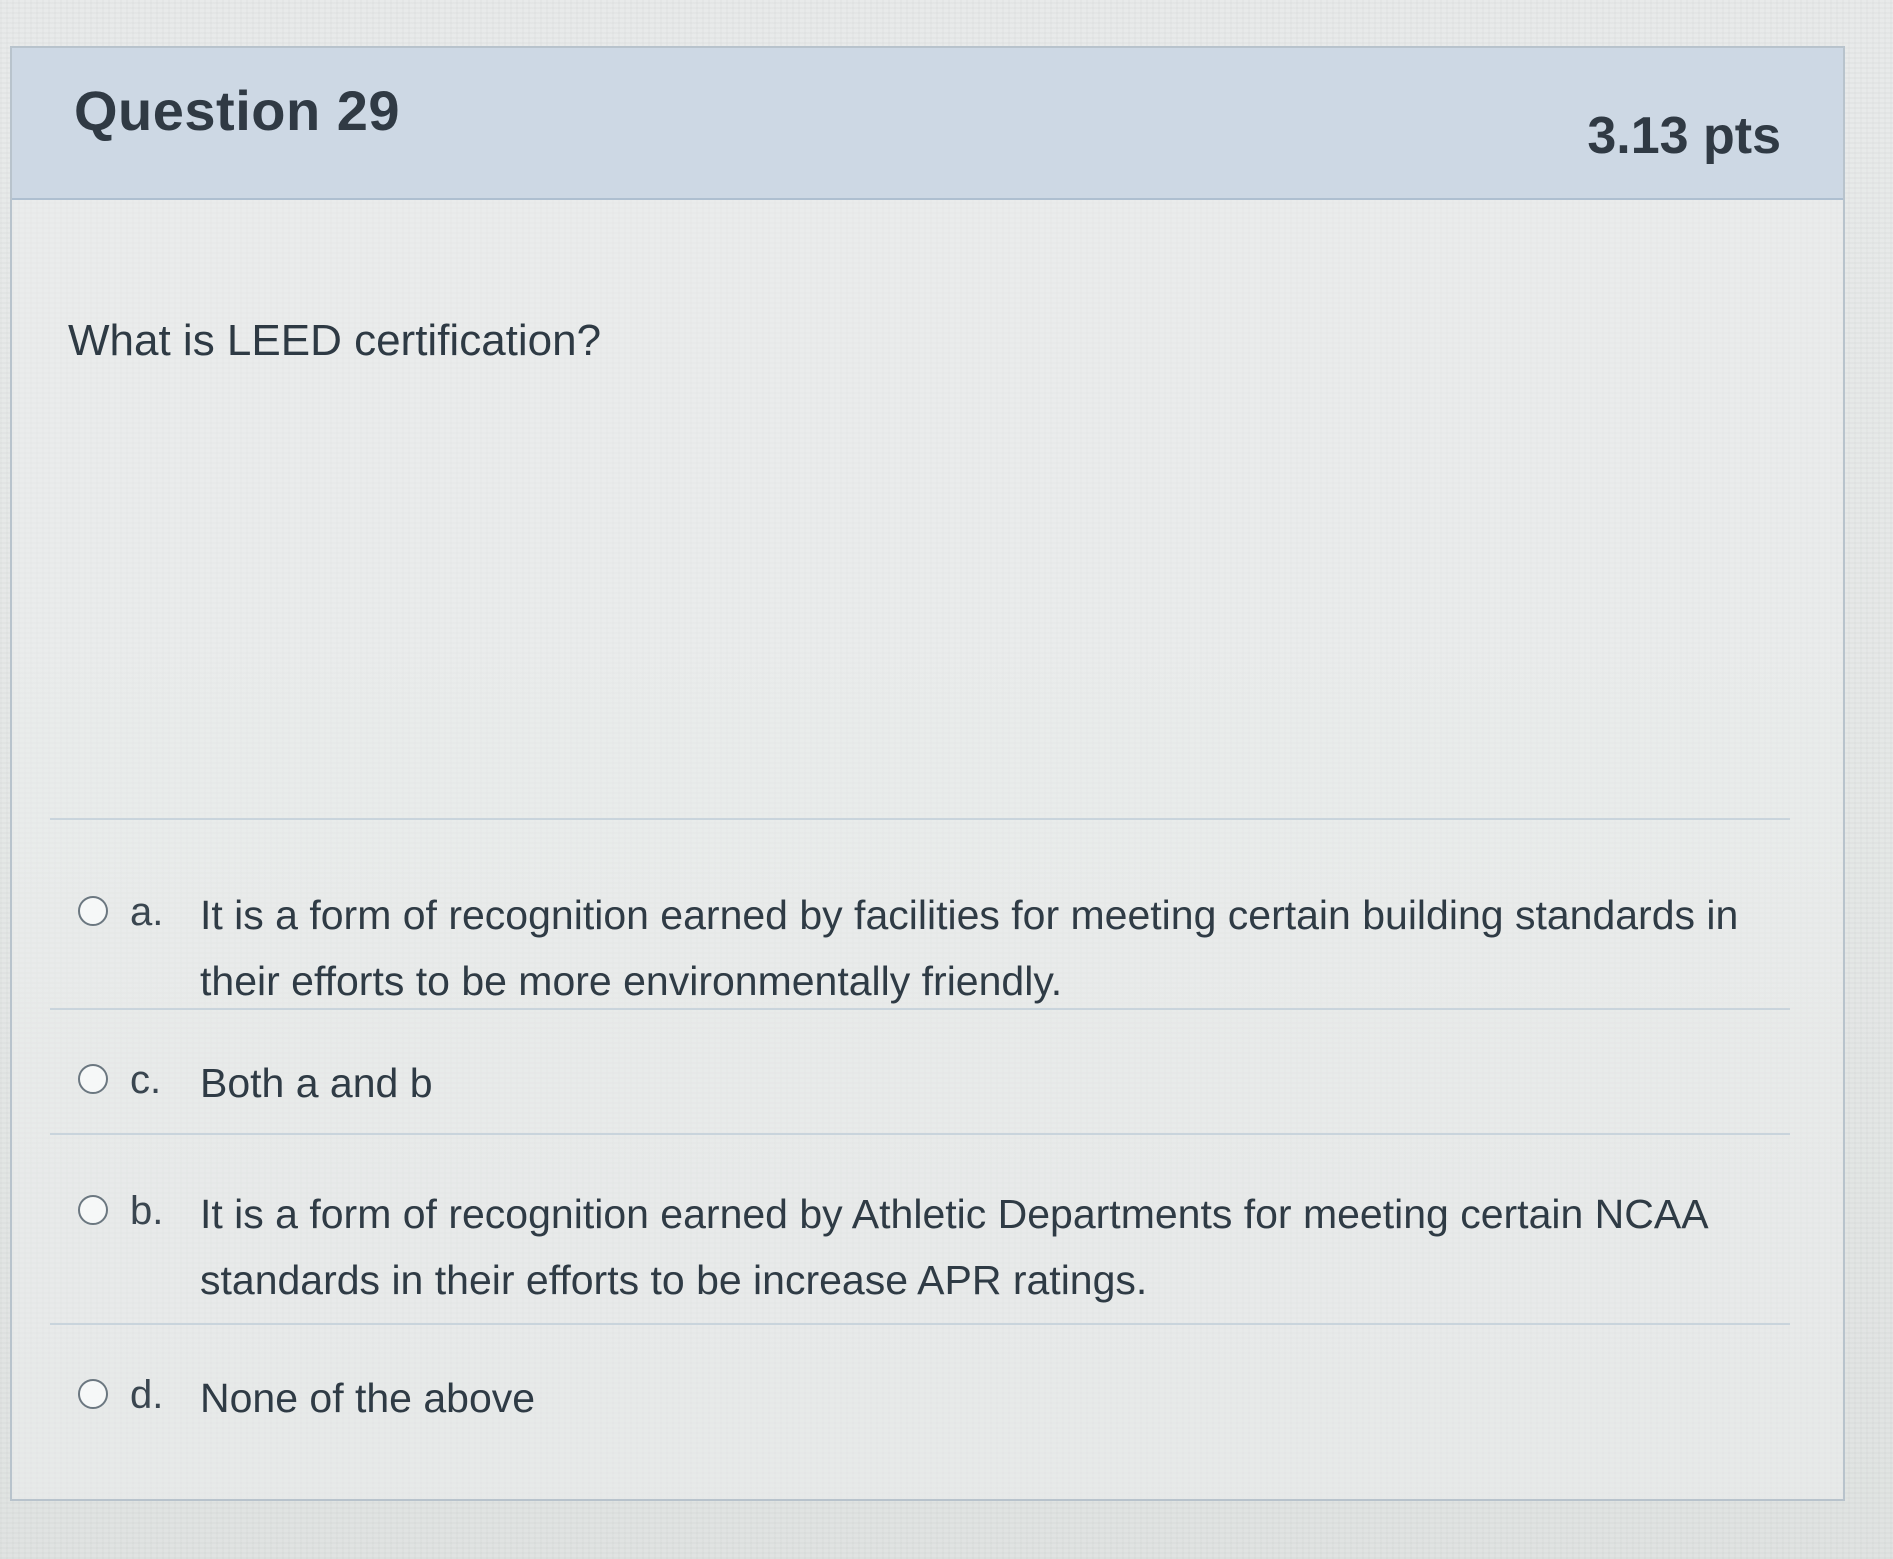 This screenshot has height=1559, width=1893. What do you see at coordinates (146, 1080) in the screenshot?
I see `answer-letter-c: c.` at bounding box center [146, 1080].